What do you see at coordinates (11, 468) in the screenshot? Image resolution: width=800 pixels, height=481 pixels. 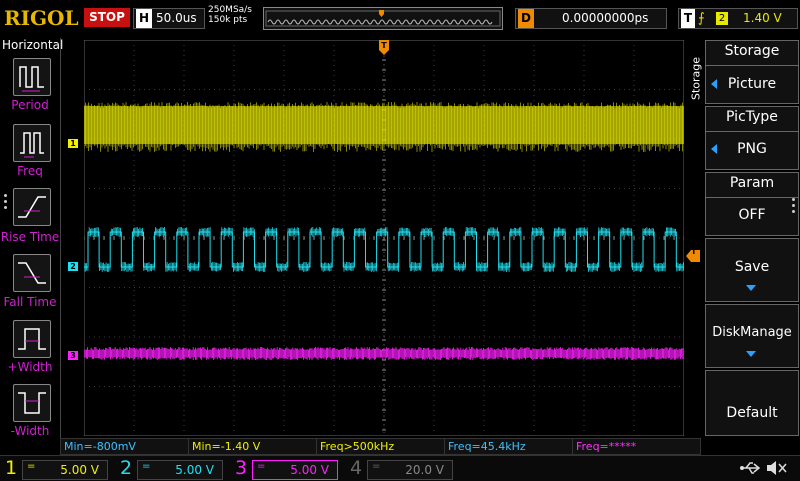 I see `channel-1-number: 1` at bounding box center [11, 468].